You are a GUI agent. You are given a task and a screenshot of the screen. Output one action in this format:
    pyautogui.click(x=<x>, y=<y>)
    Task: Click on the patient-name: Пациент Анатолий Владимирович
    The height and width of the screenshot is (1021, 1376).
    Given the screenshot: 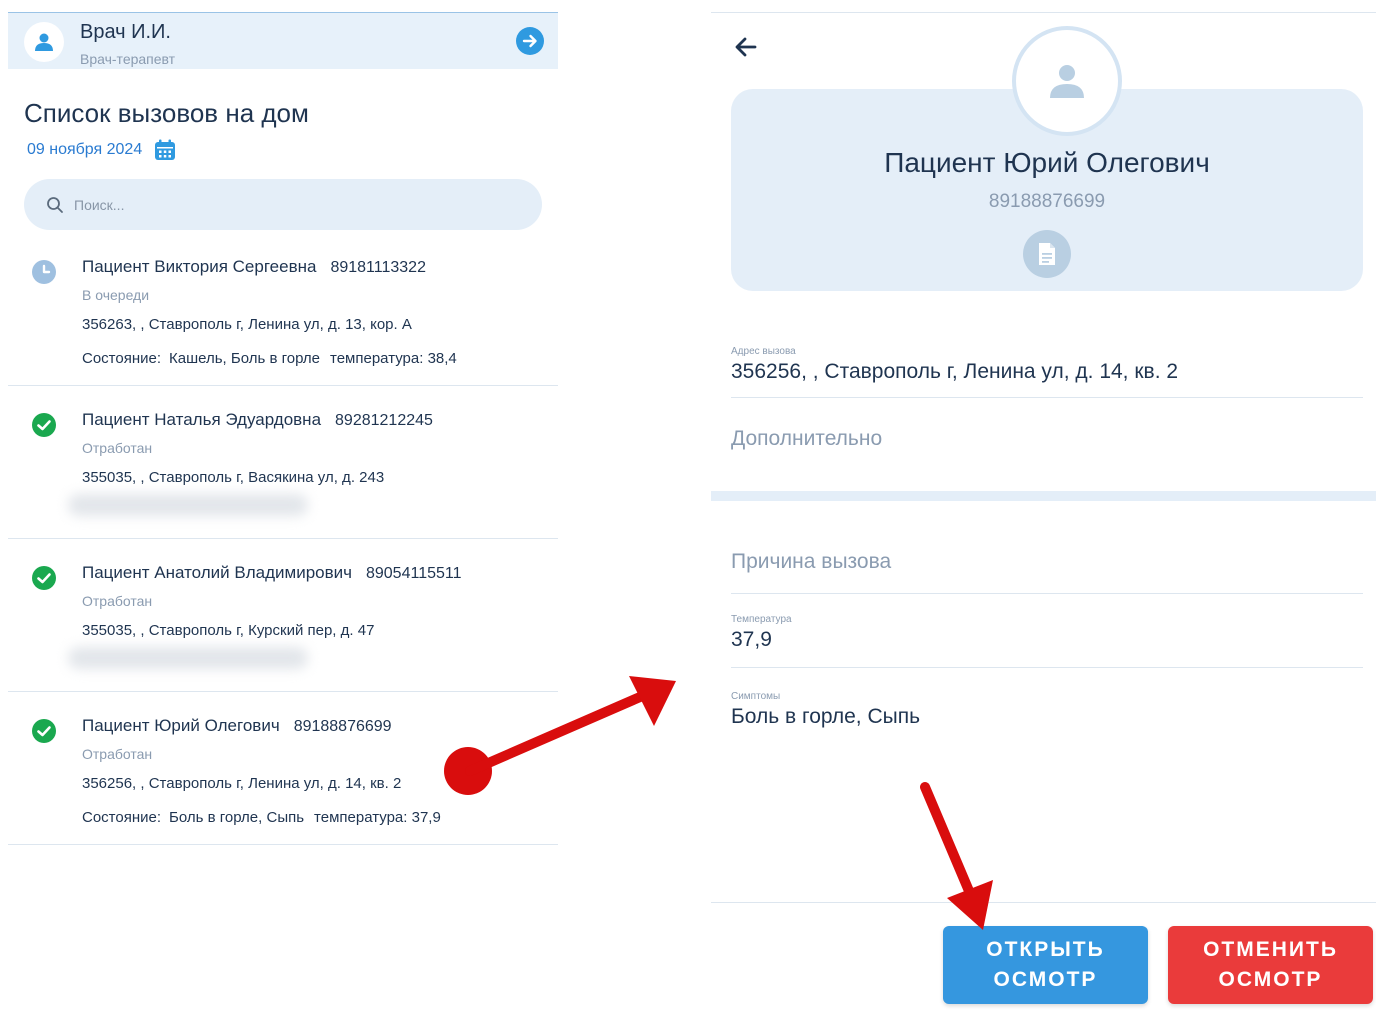 What is the action you would take?
    pyautogui.click(x=217, y=572)
    